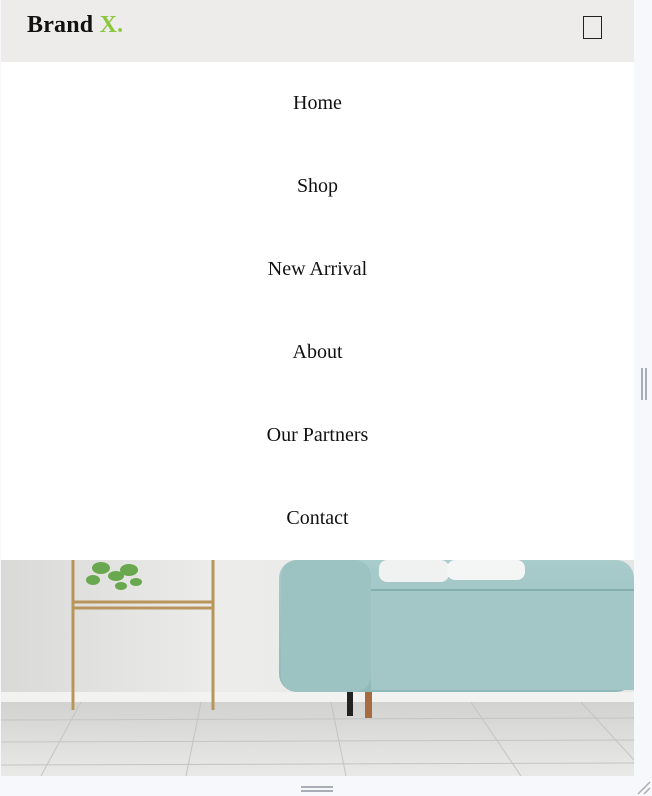 Image resolution: width=652 pixels, height=796 pixels. What do you see at coordinates (592, 27) in the screenshot?
I see `hamburger-menu-icon` at bounding box center [592, 27].